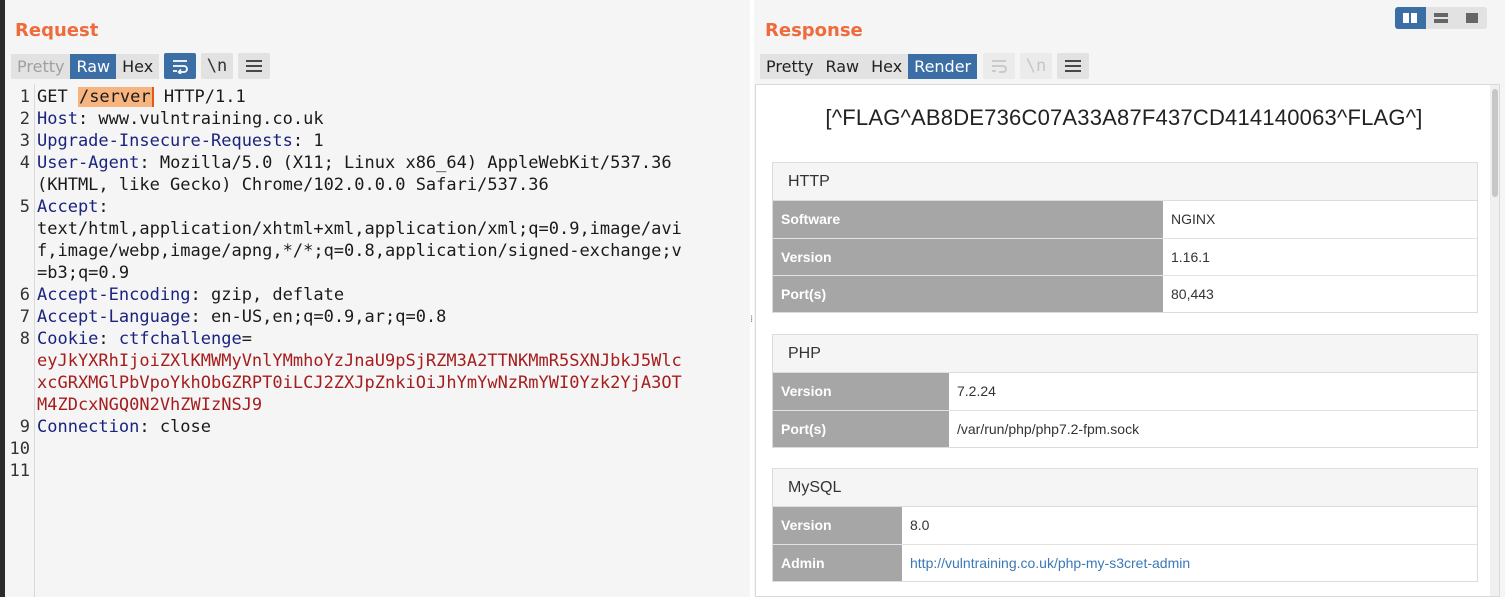 Image resolution: width=1505 pixels, height=597 pixels. Describe the element at coordinates (1192, 293) in the screenshot. I see `table-value: 80,443` at that location.